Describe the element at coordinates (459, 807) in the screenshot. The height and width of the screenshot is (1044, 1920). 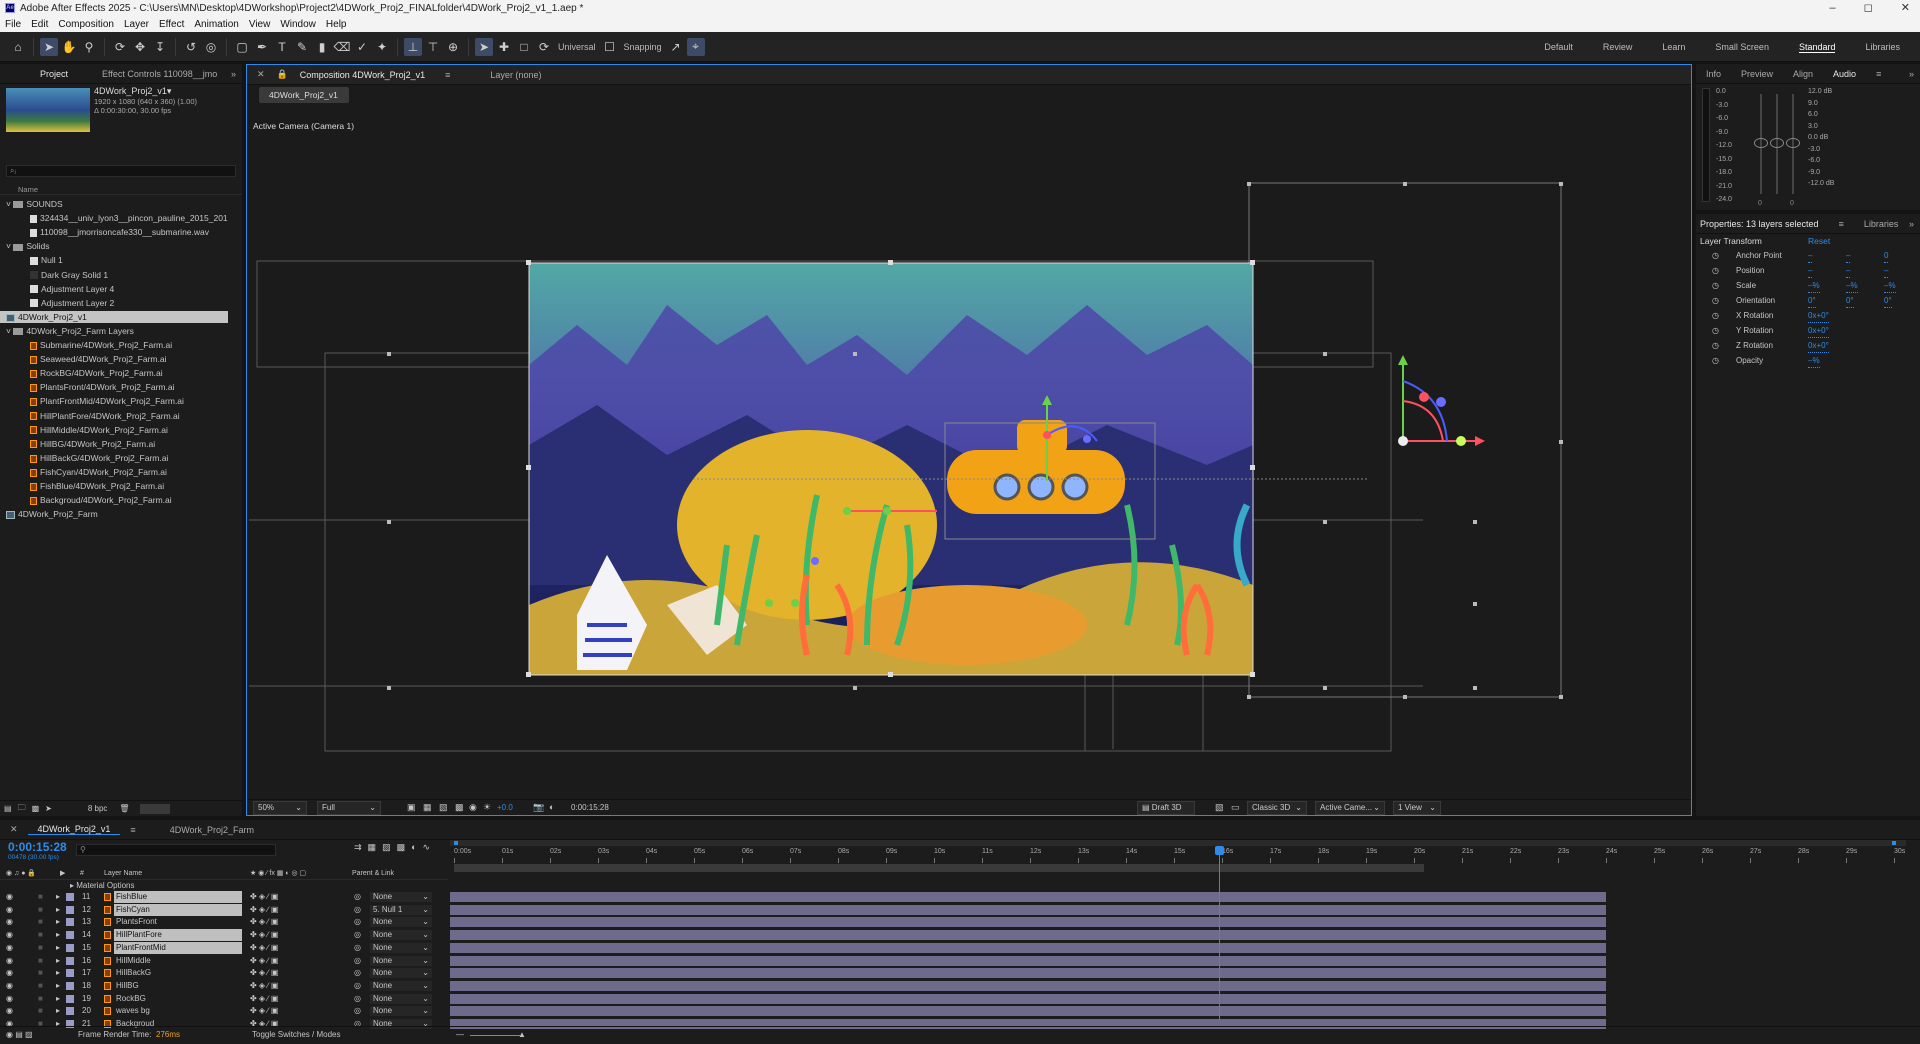
I see `grid-guides-icon: ▩` at that location.